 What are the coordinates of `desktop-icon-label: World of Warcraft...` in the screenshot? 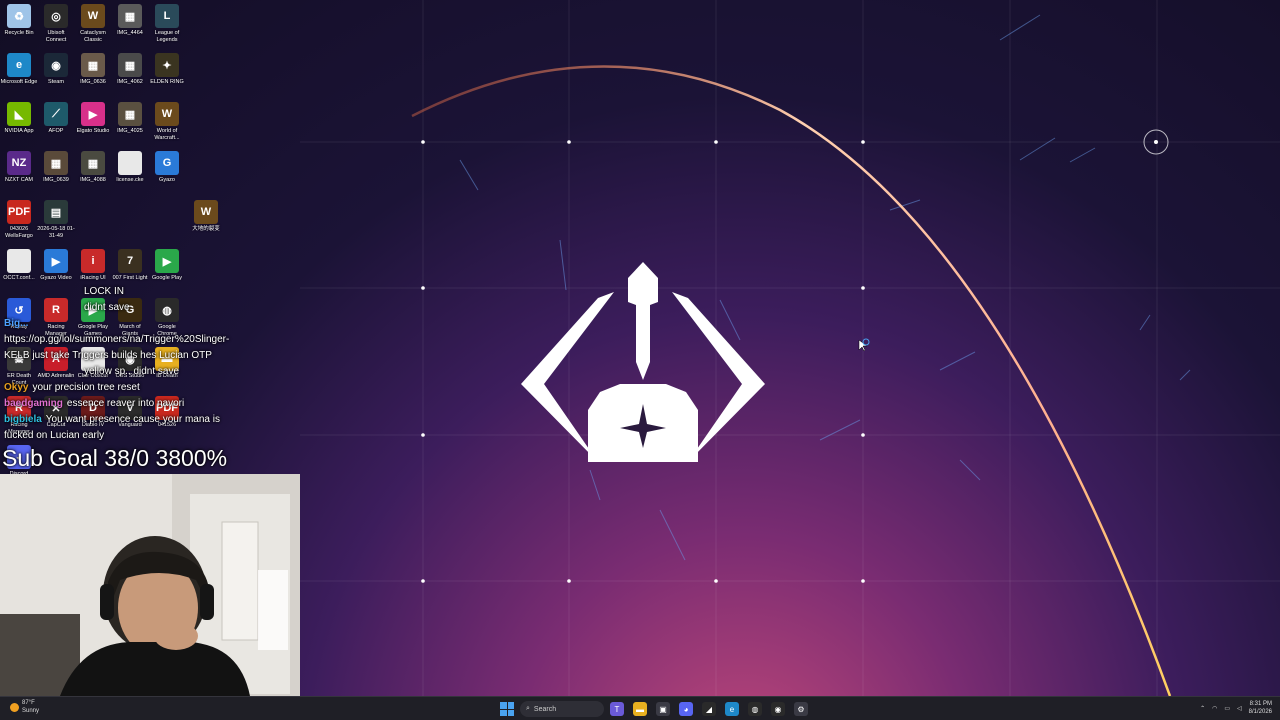 It's located at (167, 134).